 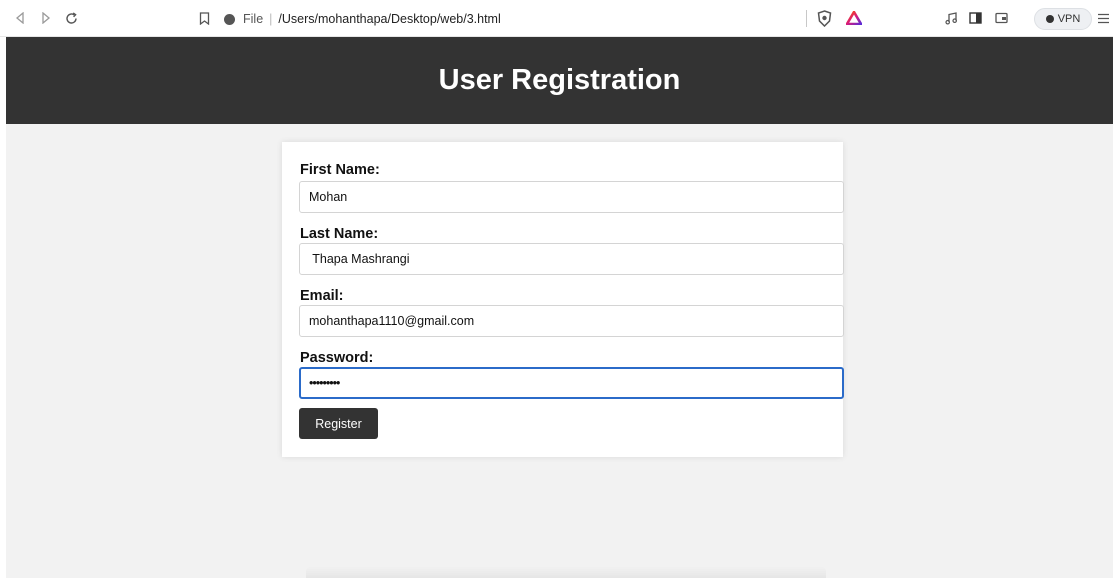 What do you see at coordinates (1103, 18) in the screenshot?
I see `hamburger-menu-icon` at bounding box center [1103, 18].